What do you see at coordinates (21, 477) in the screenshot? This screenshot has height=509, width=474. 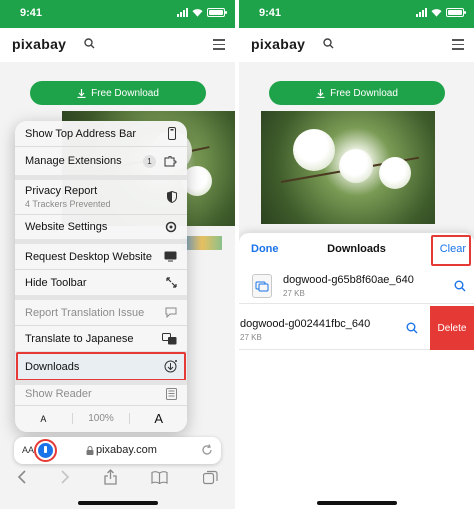 I see `back-chevron-icon` at bounding box center [21, 477].